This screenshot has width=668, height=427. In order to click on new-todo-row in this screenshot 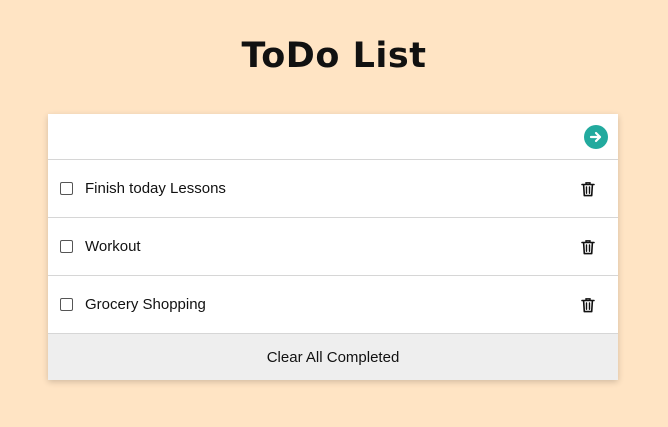, I will do `click(333, 137)`.